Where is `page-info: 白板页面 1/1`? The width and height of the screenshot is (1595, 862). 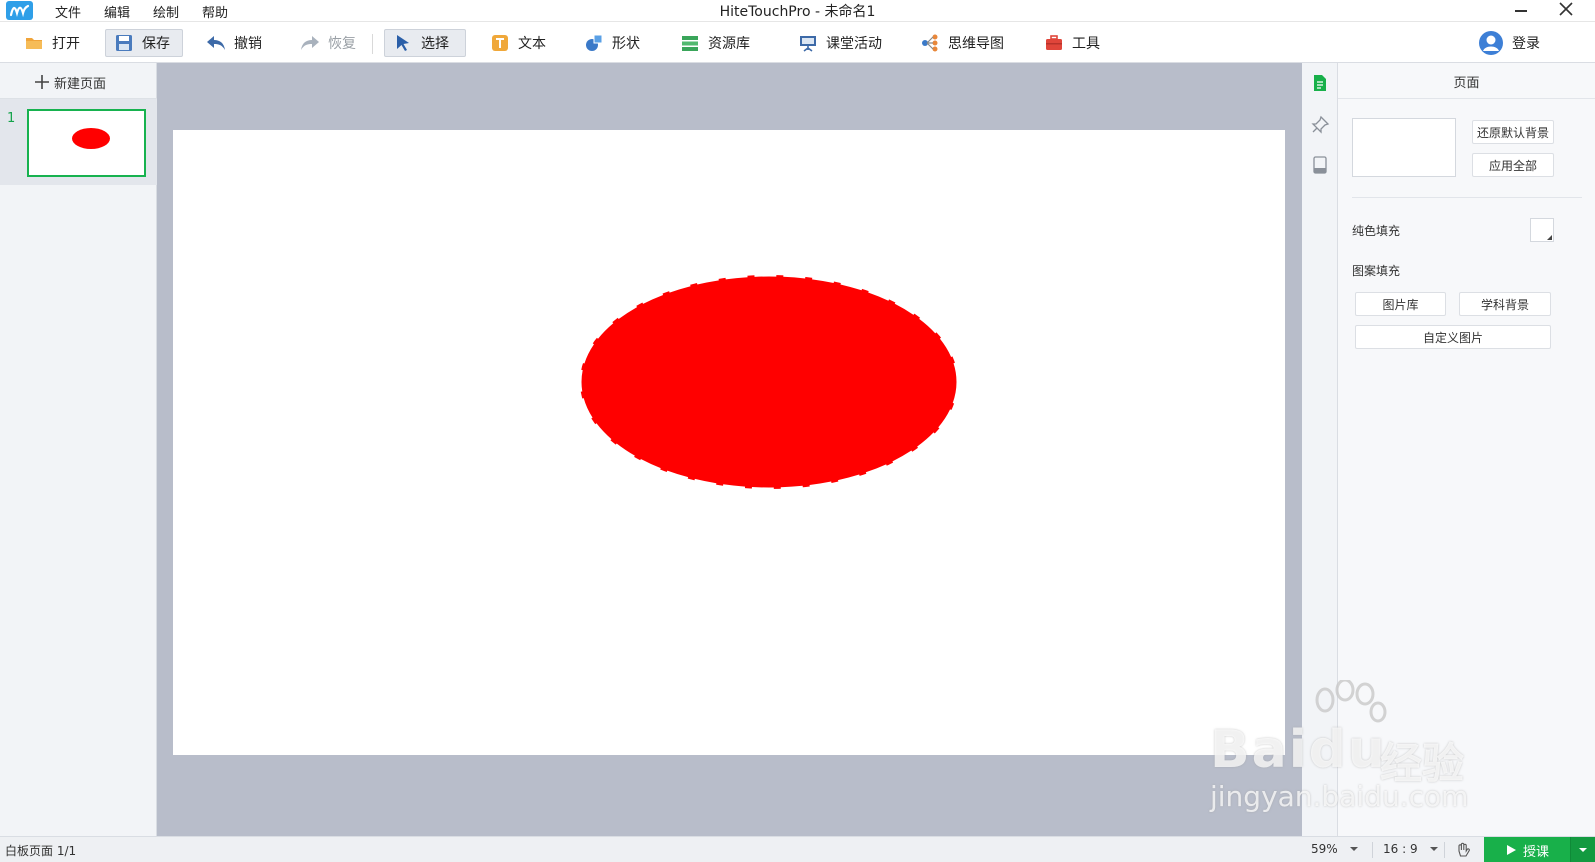
page-info: 白板页面 1/1 is located at coordinates (41, 851).